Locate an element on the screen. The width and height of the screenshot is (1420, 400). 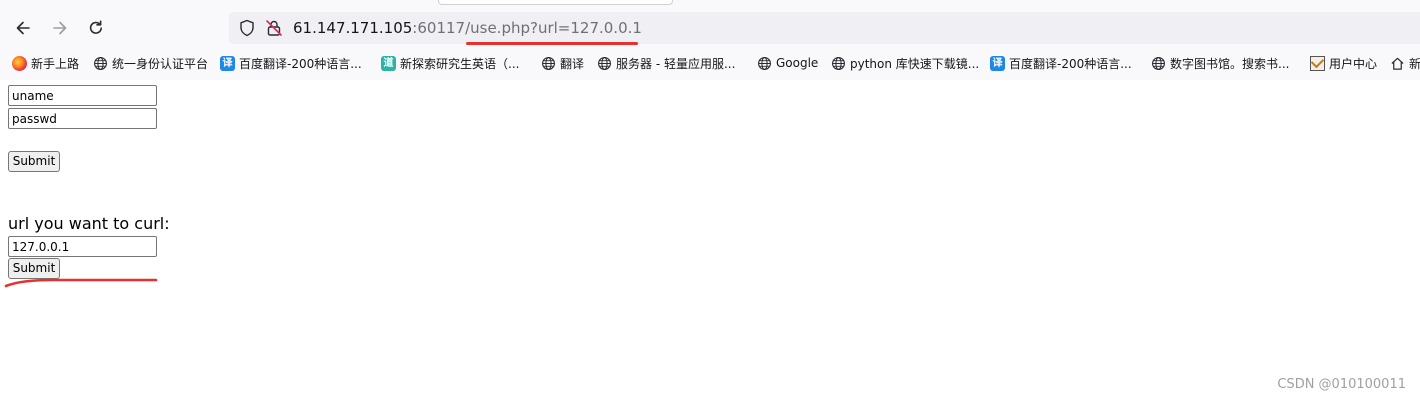
password-field is located at coordinates (82, 118).